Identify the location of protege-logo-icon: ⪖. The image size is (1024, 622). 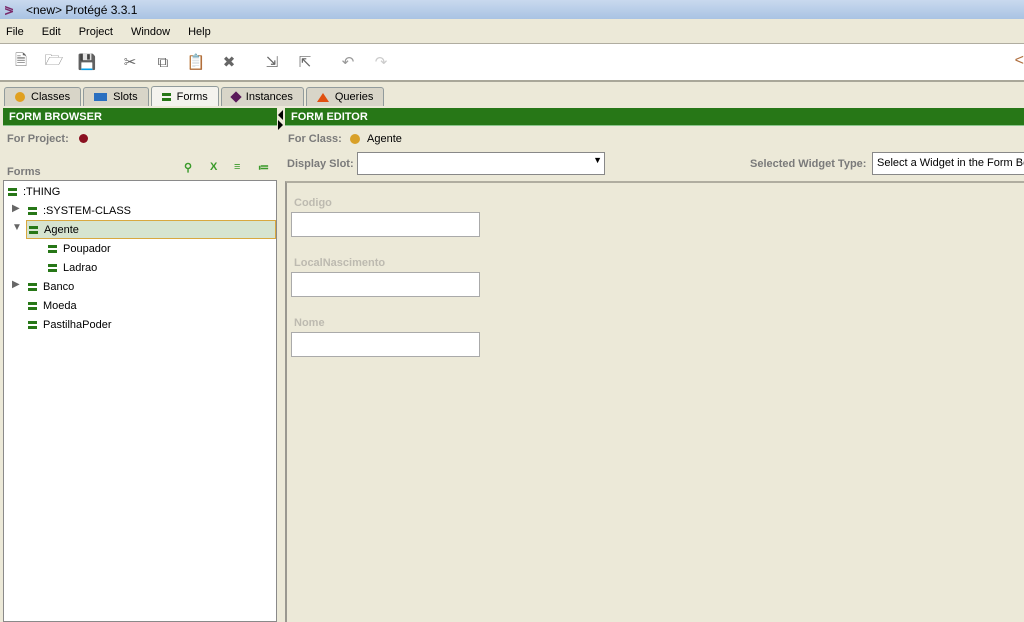
(9, 9).